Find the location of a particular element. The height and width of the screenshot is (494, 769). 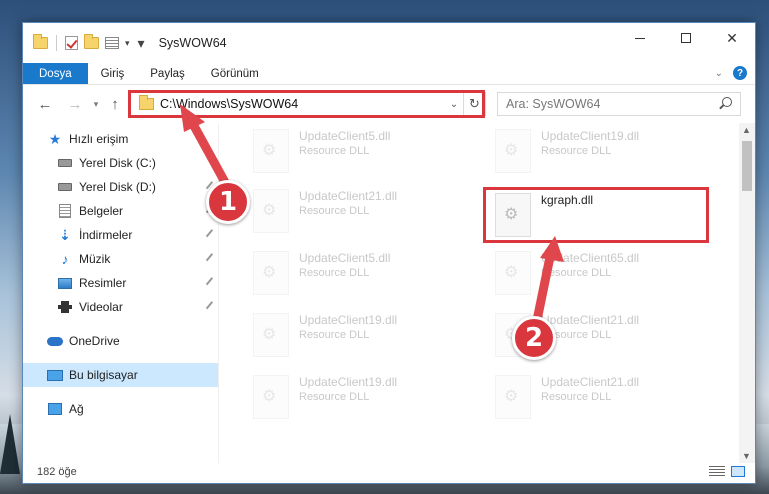

window-controls: ✕ is located at coordinates (686, 38).